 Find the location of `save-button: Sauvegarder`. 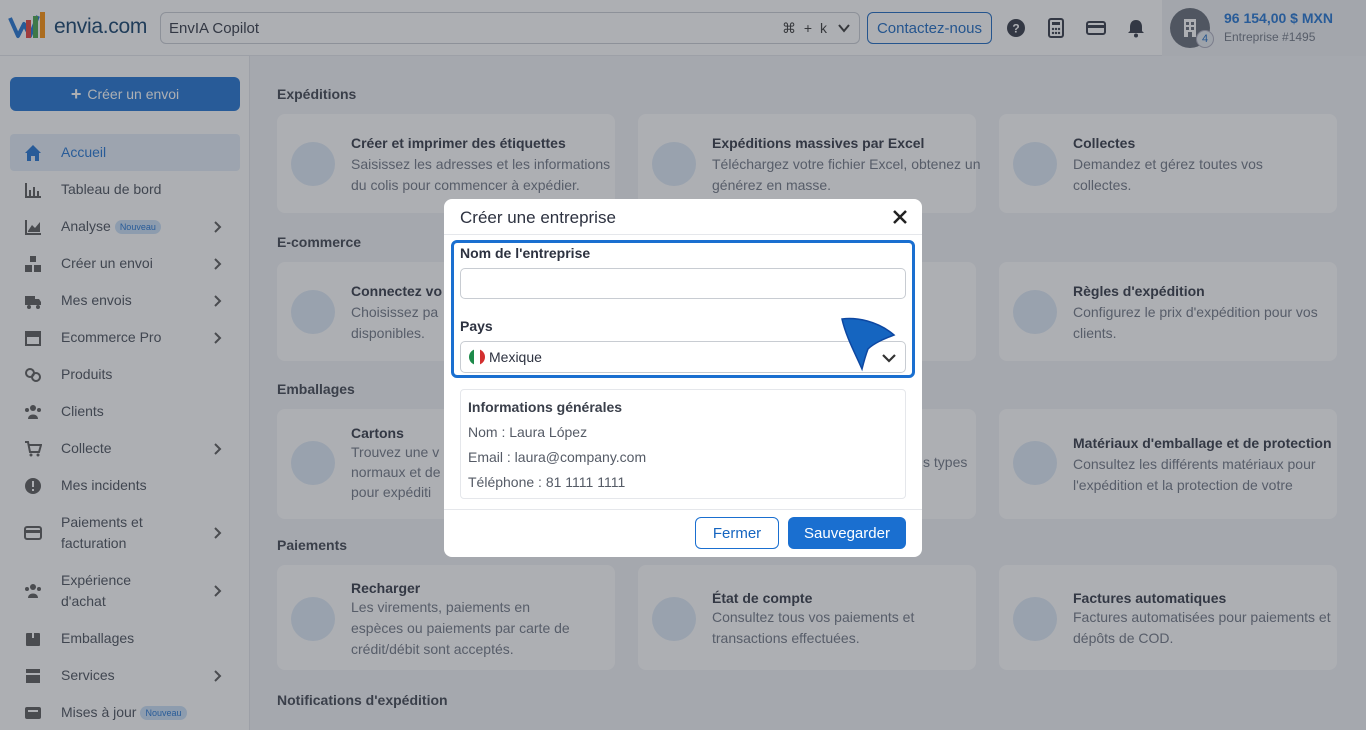

save-button: Sauvegarder is located at coordinates (847, 533).